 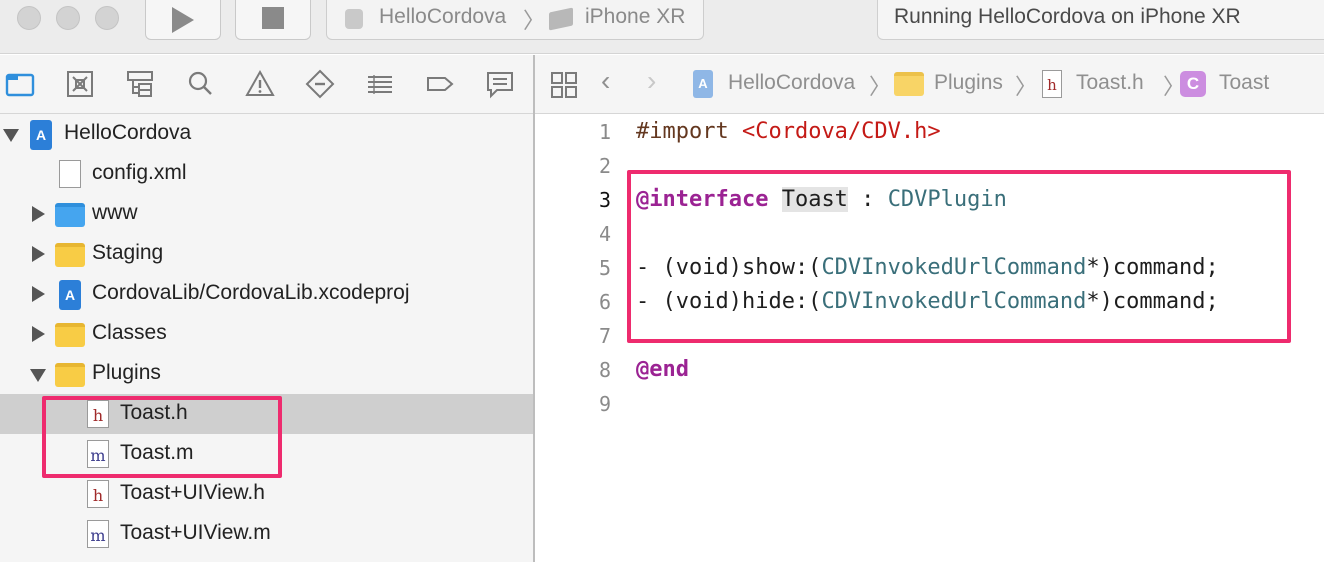 What do you see at coordinates (70, 215) in the screenshot?
I see `blue-folder-icon` at bounding box center [70, 215].